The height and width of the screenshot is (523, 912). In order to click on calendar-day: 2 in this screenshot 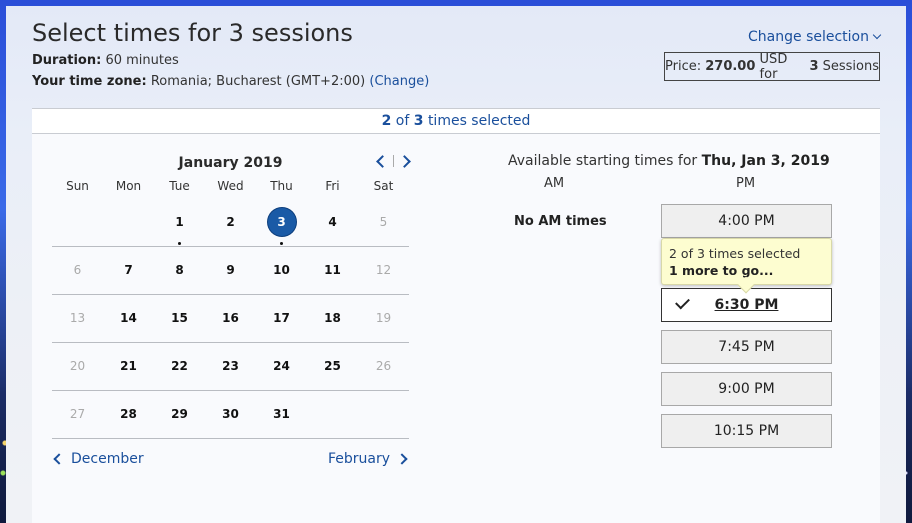, I will do `click(230, 223)`.